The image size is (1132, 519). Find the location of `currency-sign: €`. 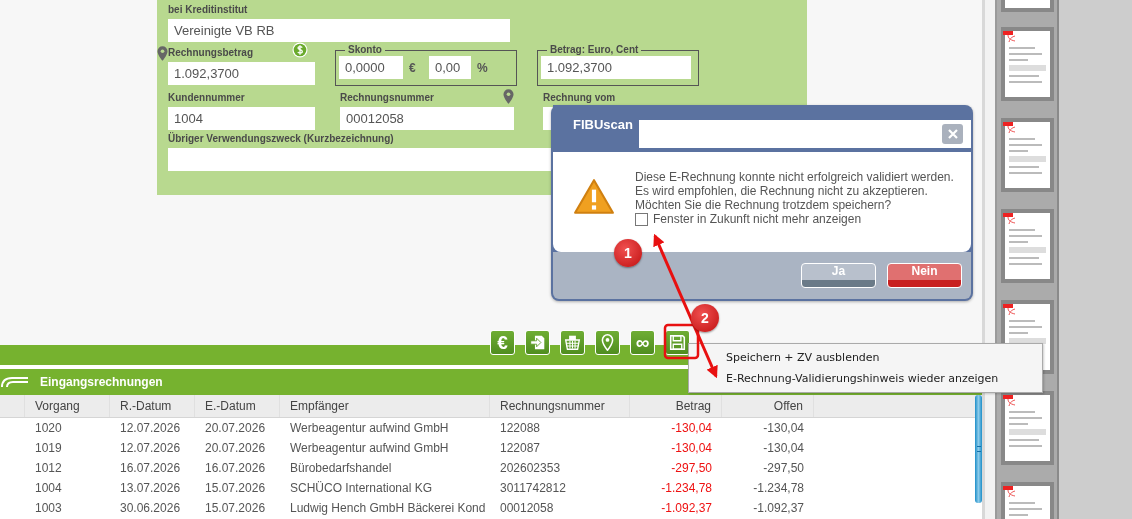

currency-sign: € is located at coordinates (413, 67).